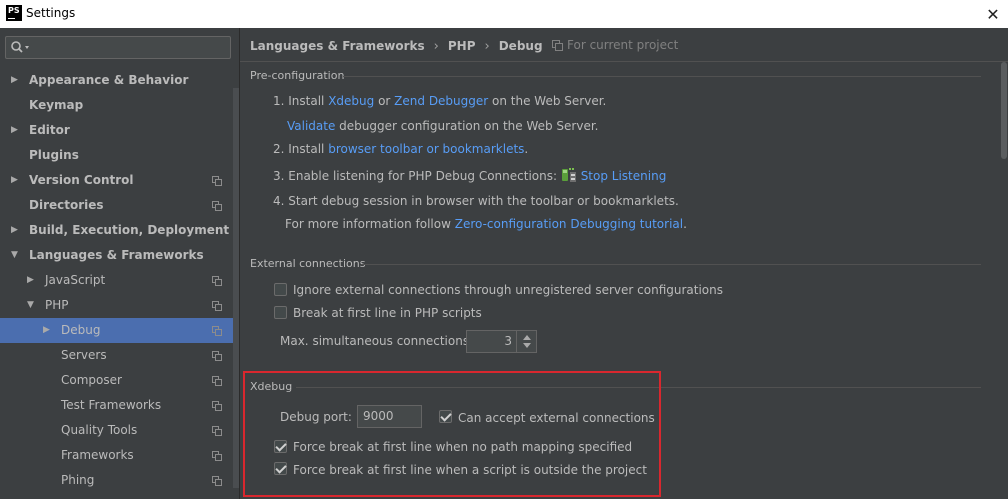 The image size is (1008, 499). Describe the element at coordinates (116, 255) in the screenshot. I see `sidebar-item-label: Languages & Frameworks` at that location.